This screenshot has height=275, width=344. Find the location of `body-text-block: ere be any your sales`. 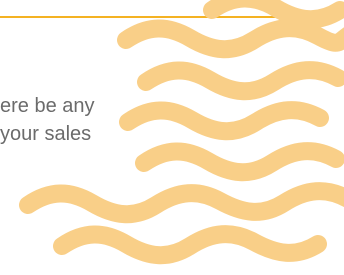

body-text-block: ere be any your sales is located at coordinates (47, 120).